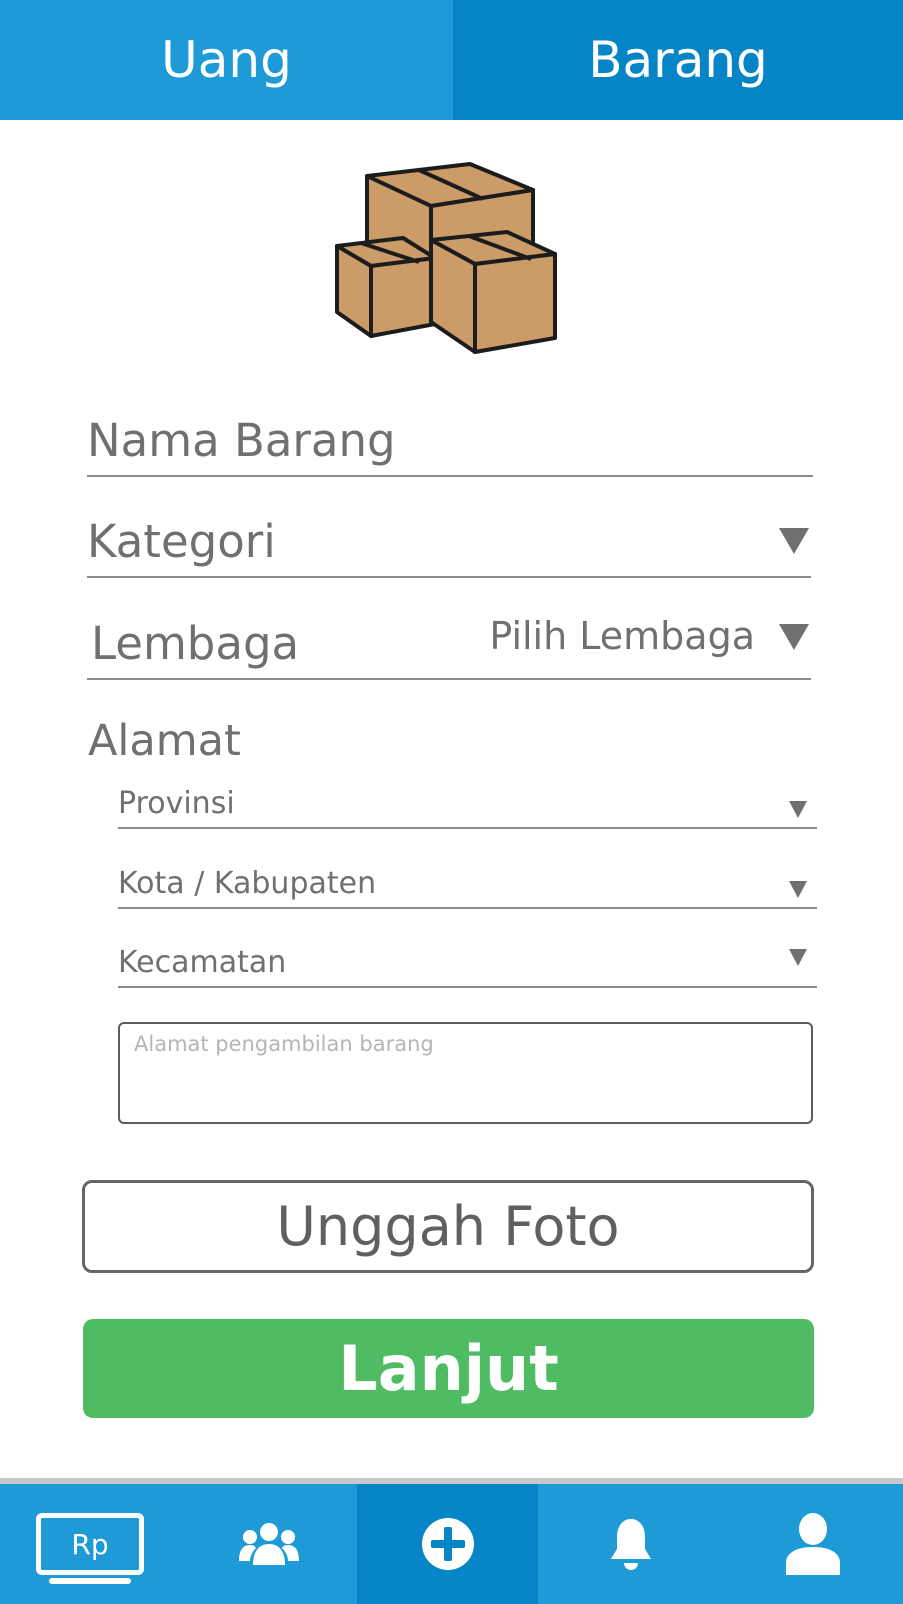  Describe the element at coordinates (284, 1044) in the screenshot. I see `alamat-pengambilan-placeholder: Alamat pengambilan barang` at that location.